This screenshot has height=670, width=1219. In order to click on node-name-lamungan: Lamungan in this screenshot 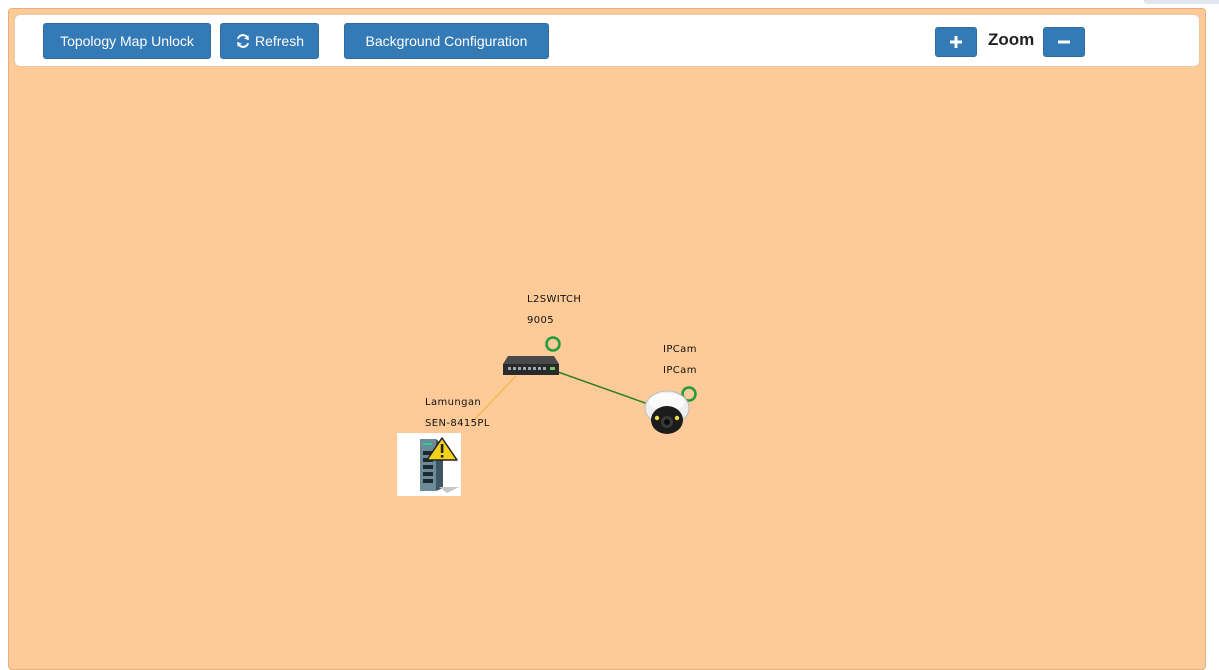, I will do `click(453, 402)`.